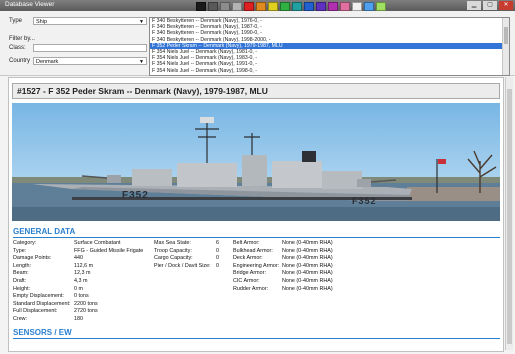  What do you see at coordinates (30, 4) in the screenshot?
I see `window-title: Database Viewer` at bounding box center [30, 4].